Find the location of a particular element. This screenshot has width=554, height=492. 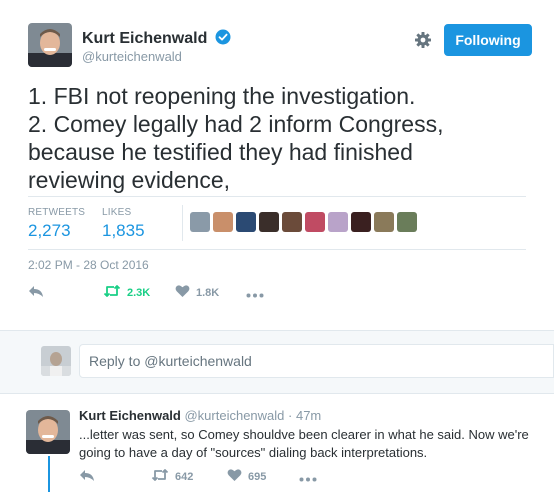

author-name-text: Kurt Eichenwald is located at coordinates (144, 38).